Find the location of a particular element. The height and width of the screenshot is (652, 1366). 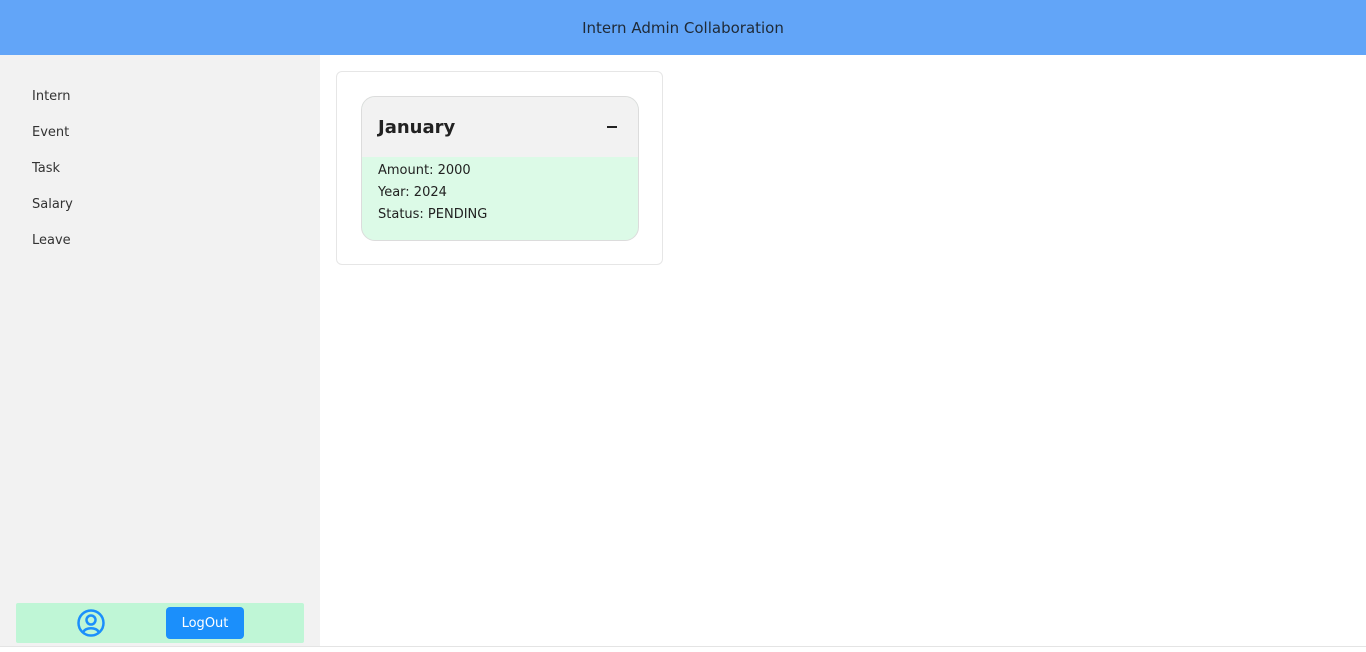

bottom-divider is located at coordinates (683, 649).